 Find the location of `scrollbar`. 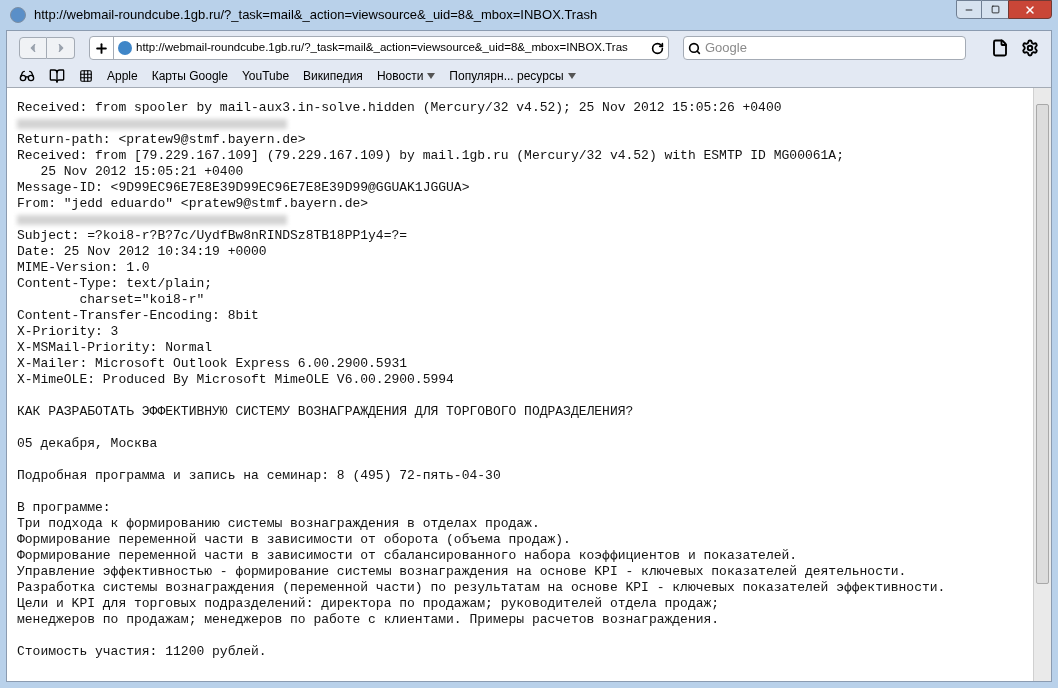

scrollbar is located at coordinates (1042, 384).